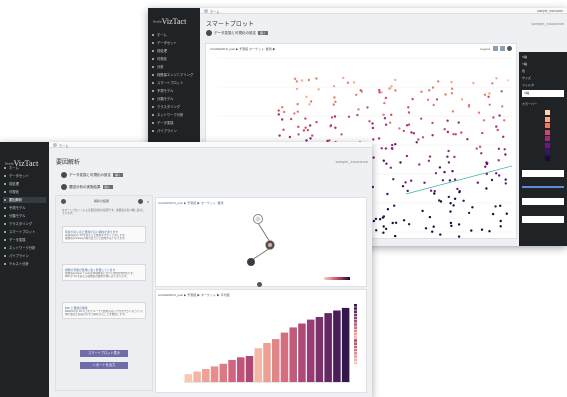 This screenshot has width=567, height=397. What do you see at coordinates (104, 353) in the screenshot?
I see `show-smart-plot-button: スマートプロット表示` at bounding box center [104, 353].